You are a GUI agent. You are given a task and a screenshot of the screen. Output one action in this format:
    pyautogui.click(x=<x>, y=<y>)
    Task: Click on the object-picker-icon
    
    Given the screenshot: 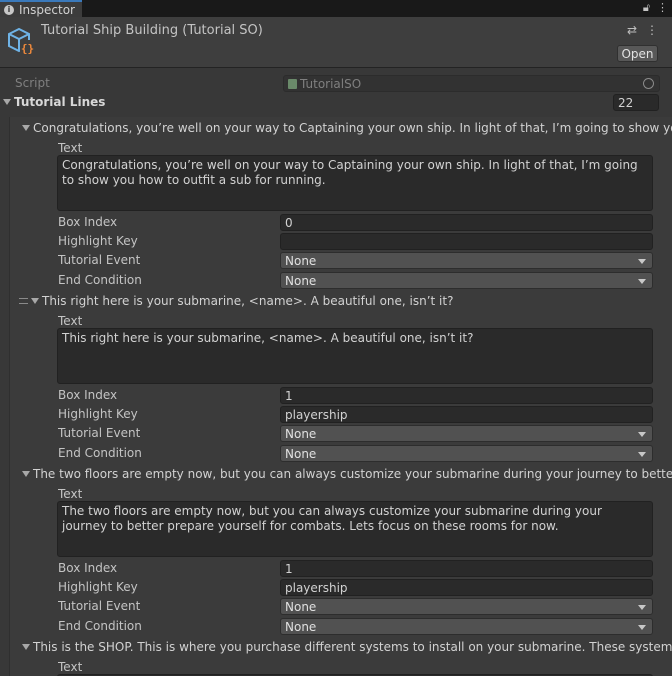 What is the action you would take?
    pyautogui.click(x=648, y=83)
    